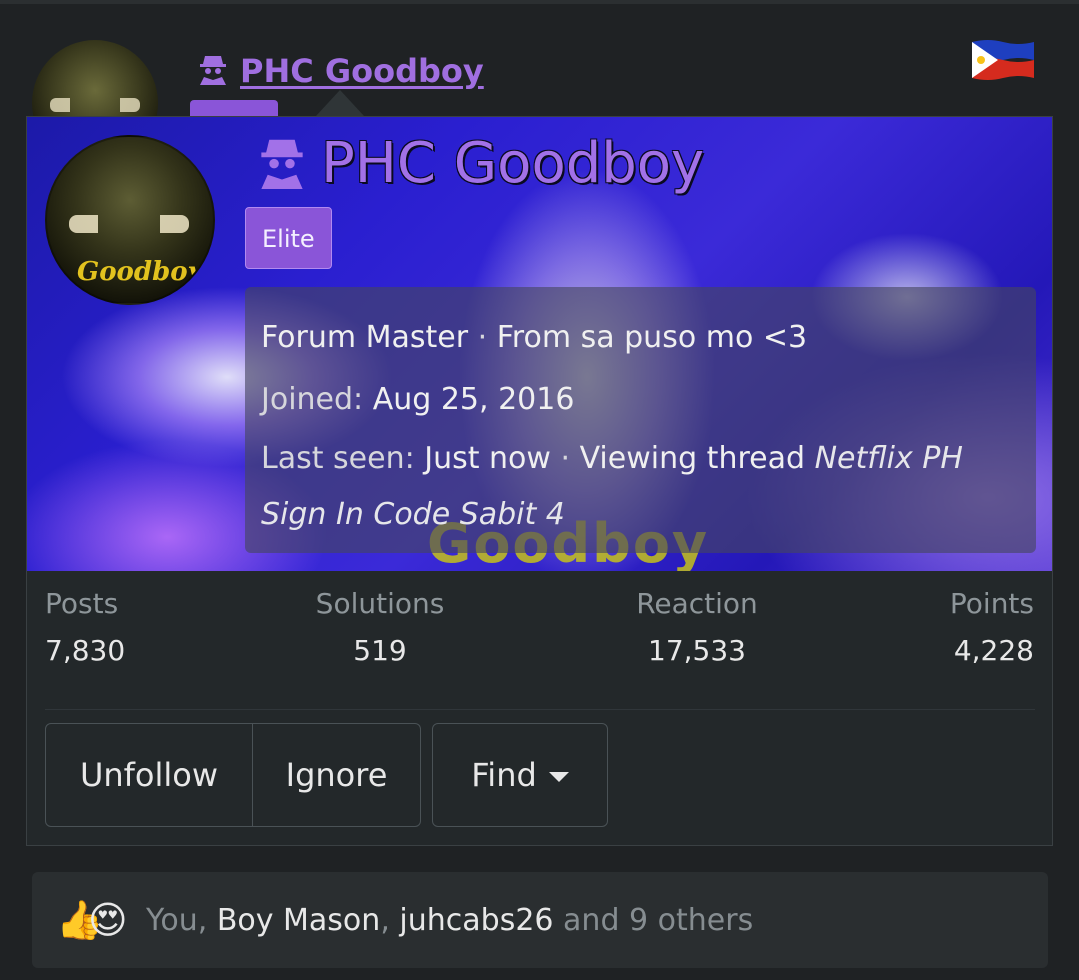 The height and width of the screenshot is (980, 1079). Describe the element at coordinates (130, 220) in the screenshot. I see `member-avatar: Goodboy` at that location.